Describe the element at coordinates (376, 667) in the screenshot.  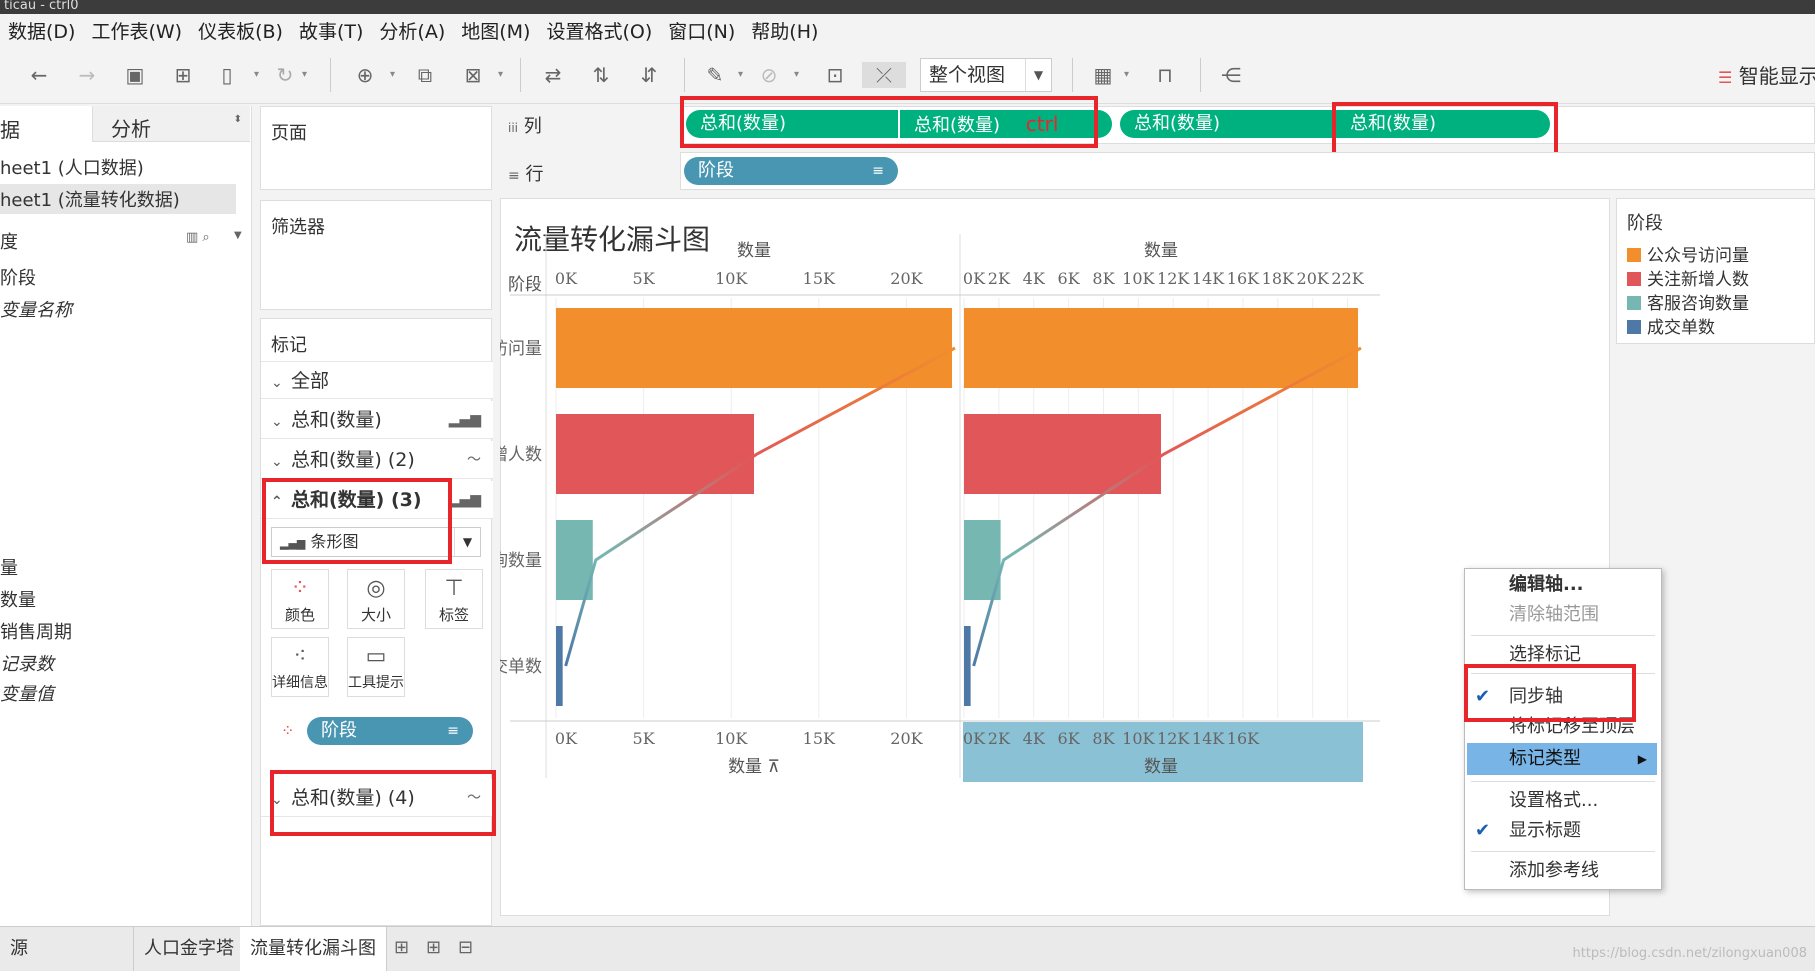
I see `tooltip-button: ▭ 工具提示` at that location.